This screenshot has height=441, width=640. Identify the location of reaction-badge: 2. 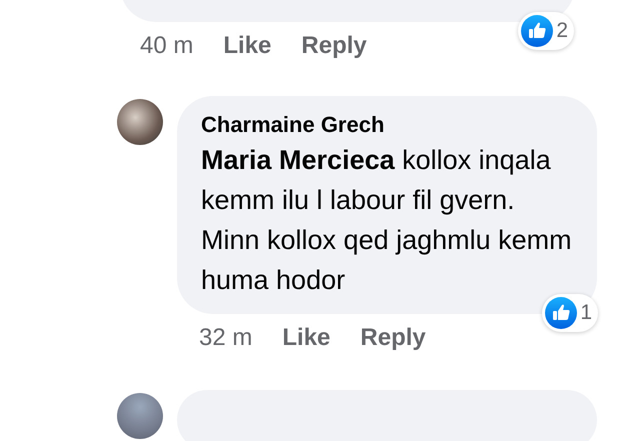
(546, 31).